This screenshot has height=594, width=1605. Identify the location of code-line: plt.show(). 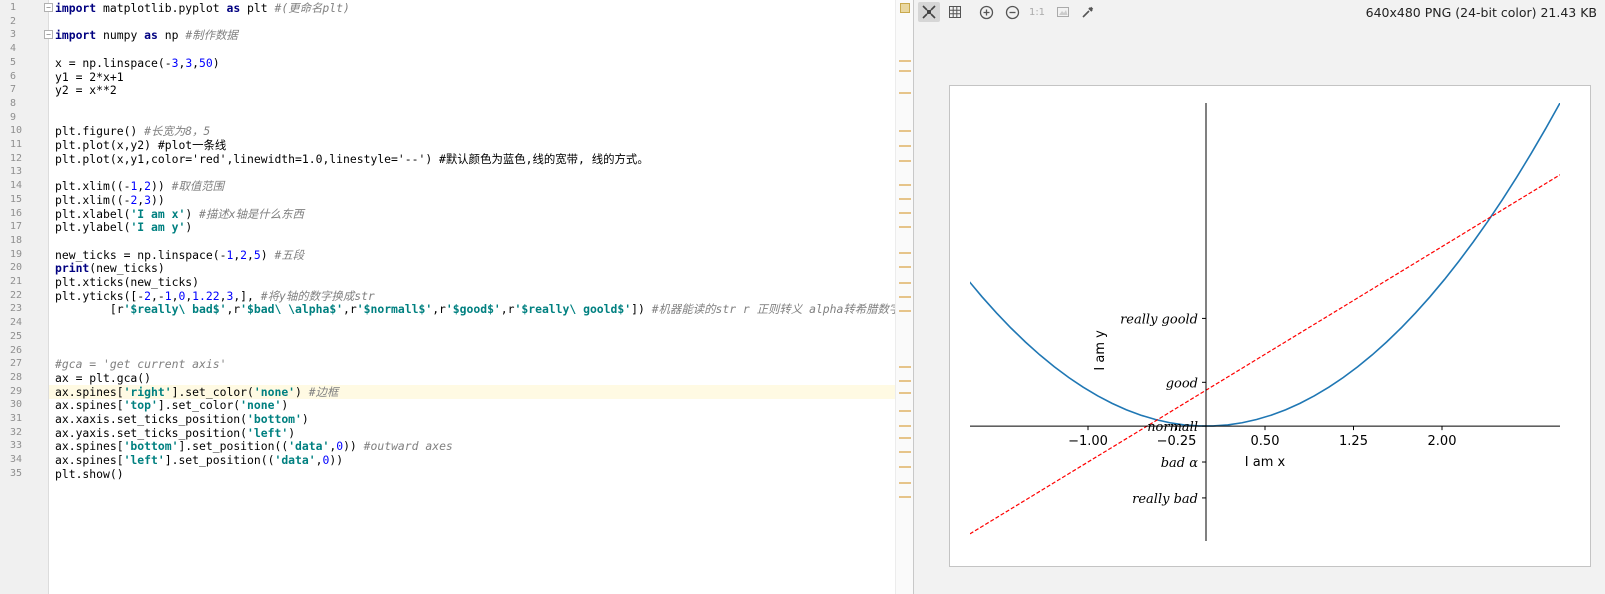
(472, 474).